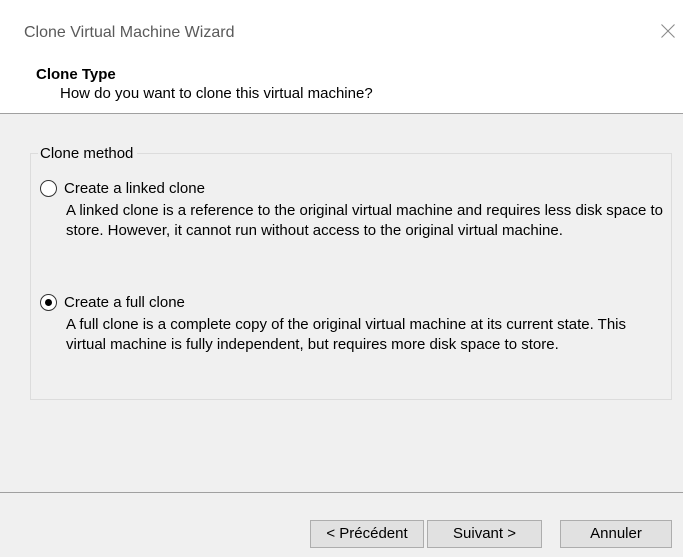  Describe the element at coordinates (48, 302) in the screenshot. I see `full-clone-radio` at that location.